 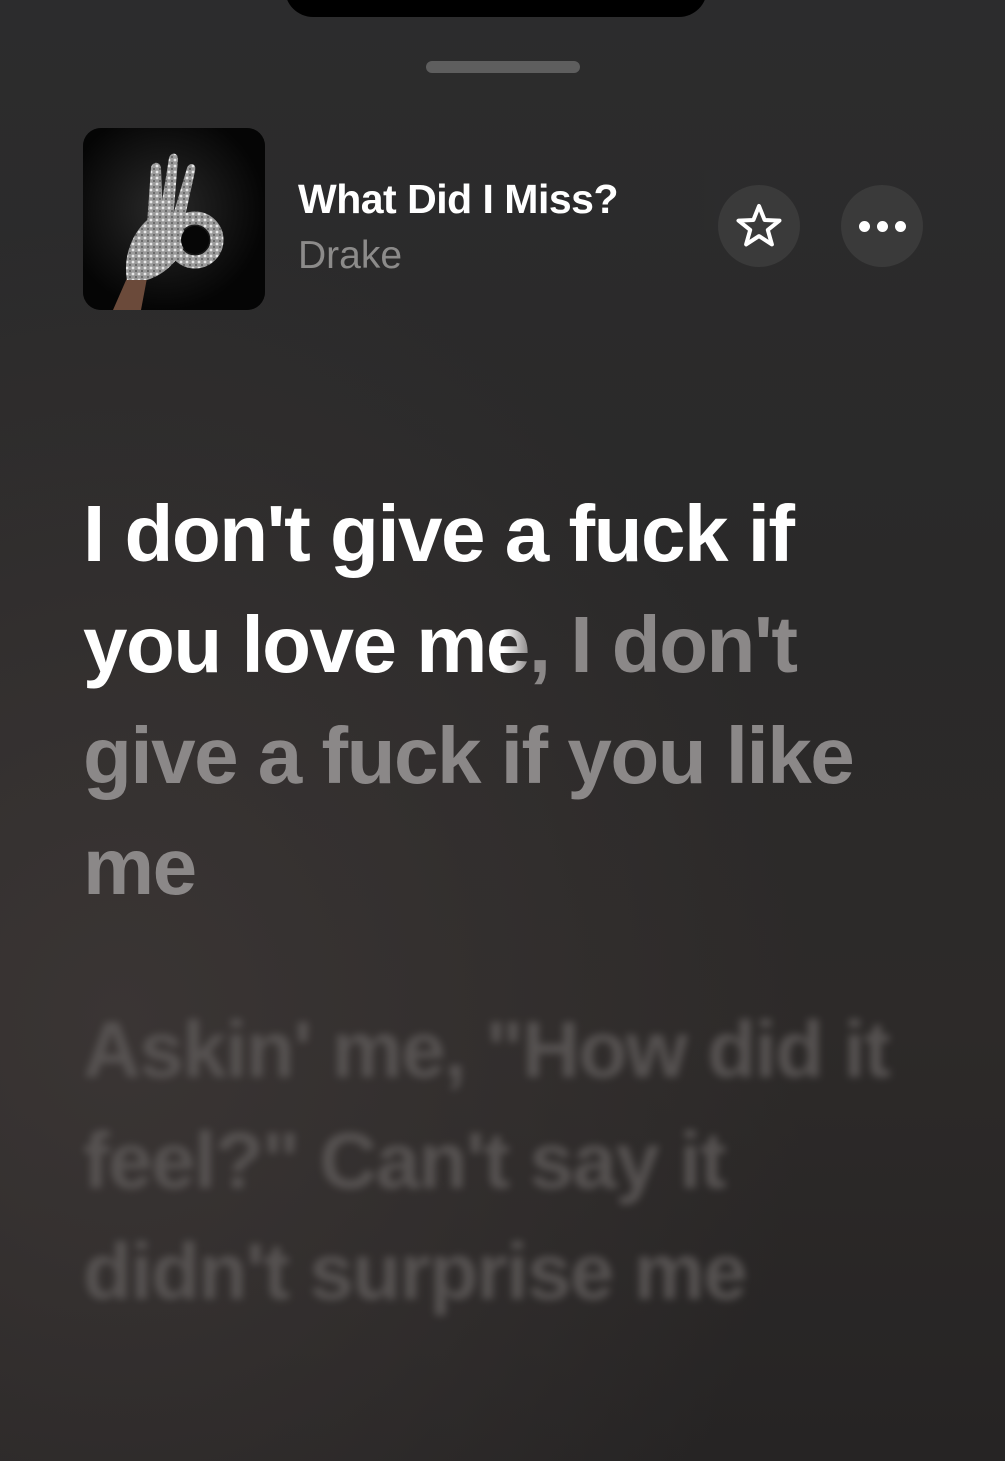 I want to click on favorite-button, so click(x=759, y=226).